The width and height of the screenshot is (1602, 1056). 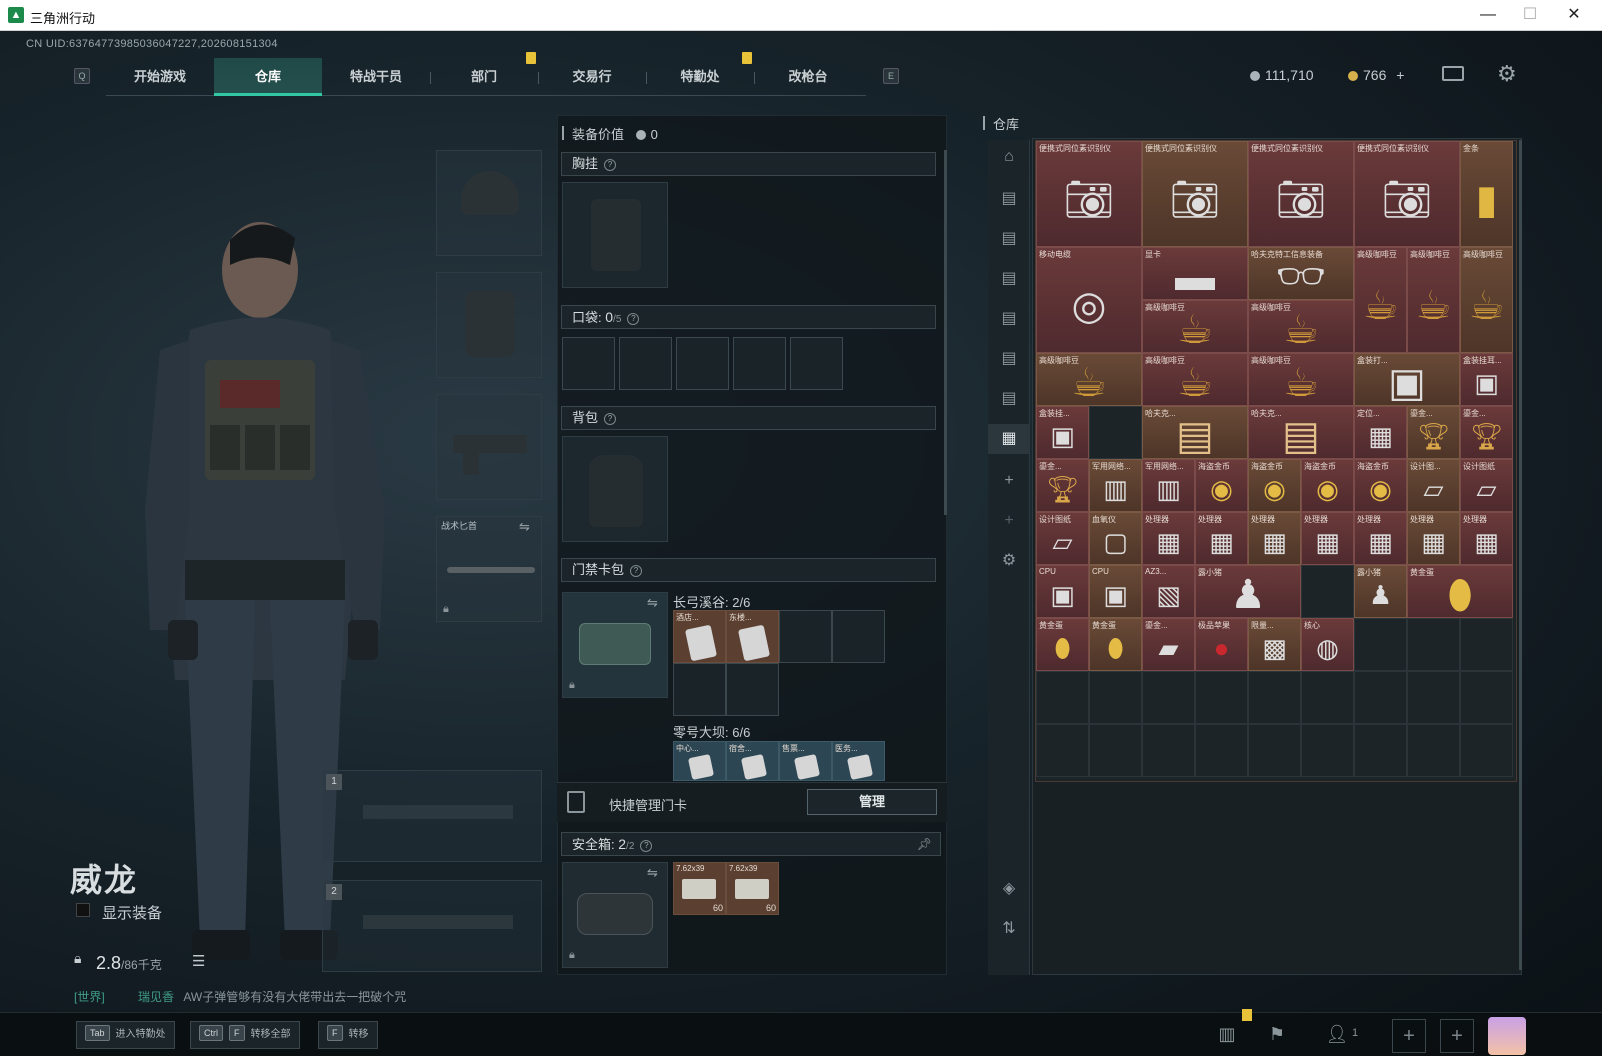 I want to click on flag-icon: ⚑, so click(x=1277, y=1034).